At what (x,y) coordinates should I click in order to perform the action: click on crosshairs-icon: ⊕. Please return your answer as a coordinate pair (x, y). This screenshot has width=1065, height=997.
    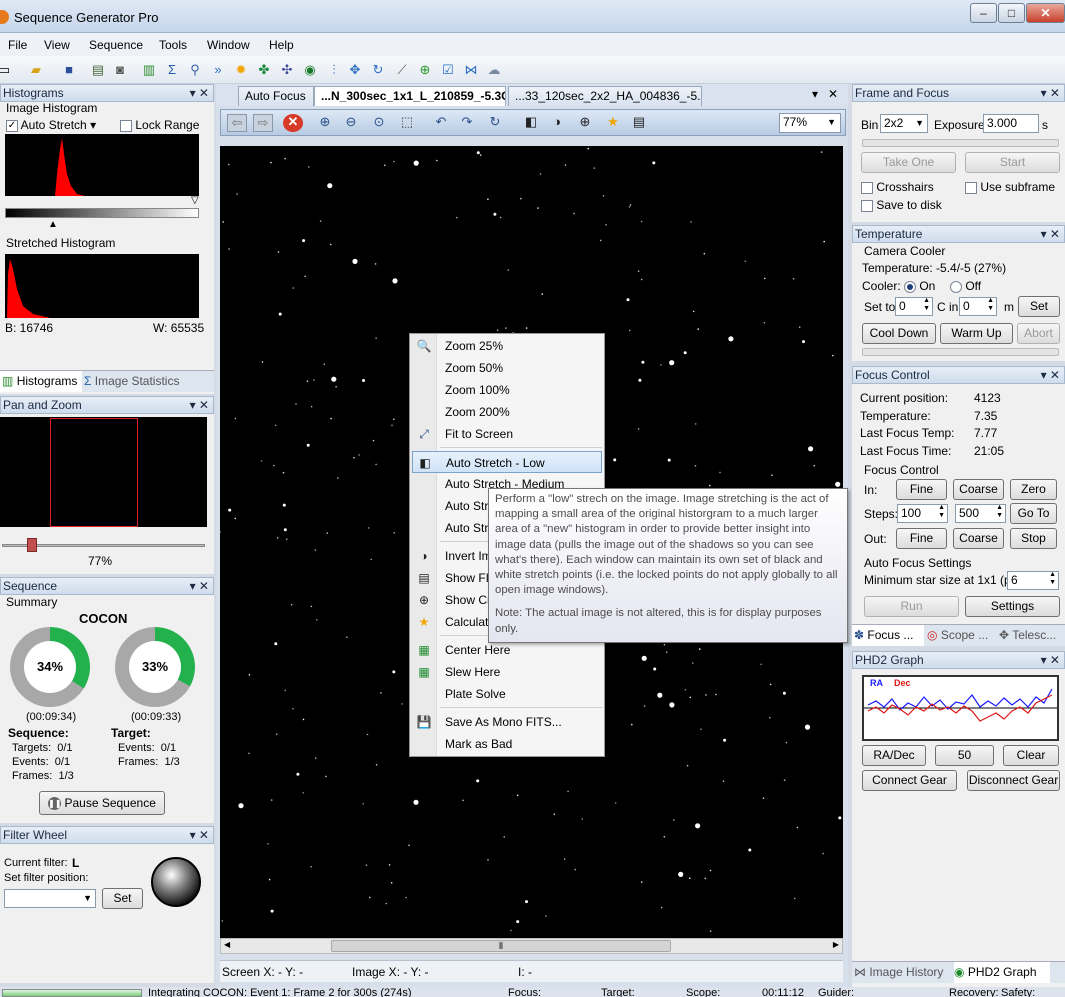
    Looking at the image, I should click on (585, 122).